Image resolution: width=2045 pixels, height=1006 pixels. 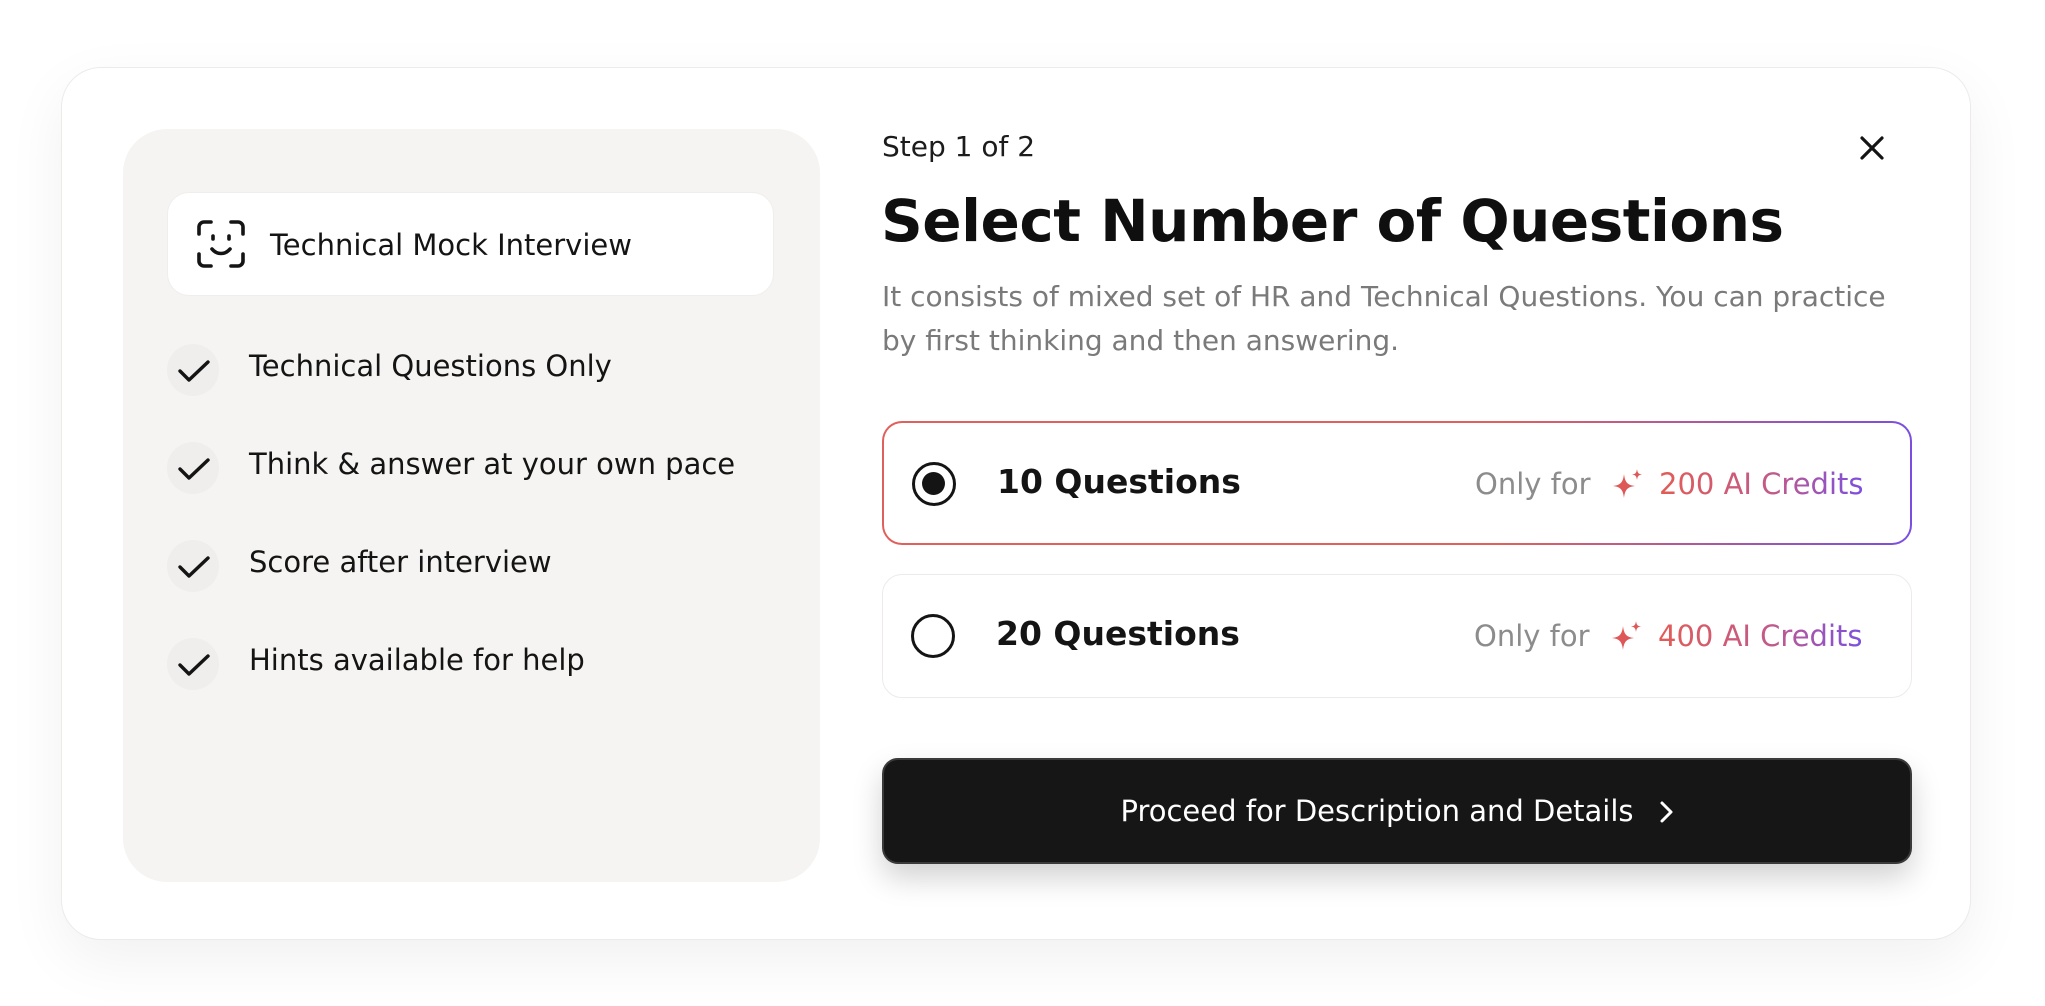 I want to click on option-credits: 400 AI Credits, so click(x=1760, y=636).